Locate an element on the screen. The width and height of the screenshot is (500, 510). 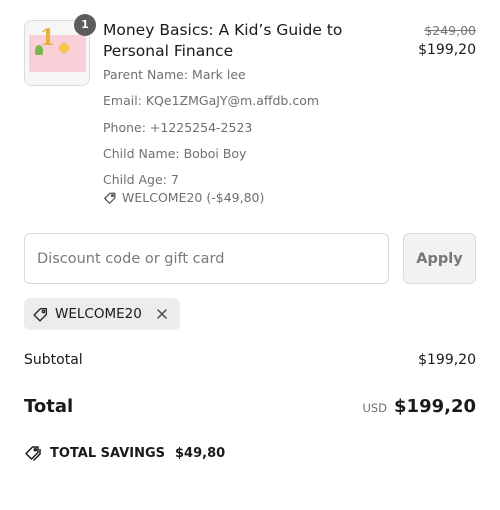
apply-button: Apply is located at coordinates (439, 258).